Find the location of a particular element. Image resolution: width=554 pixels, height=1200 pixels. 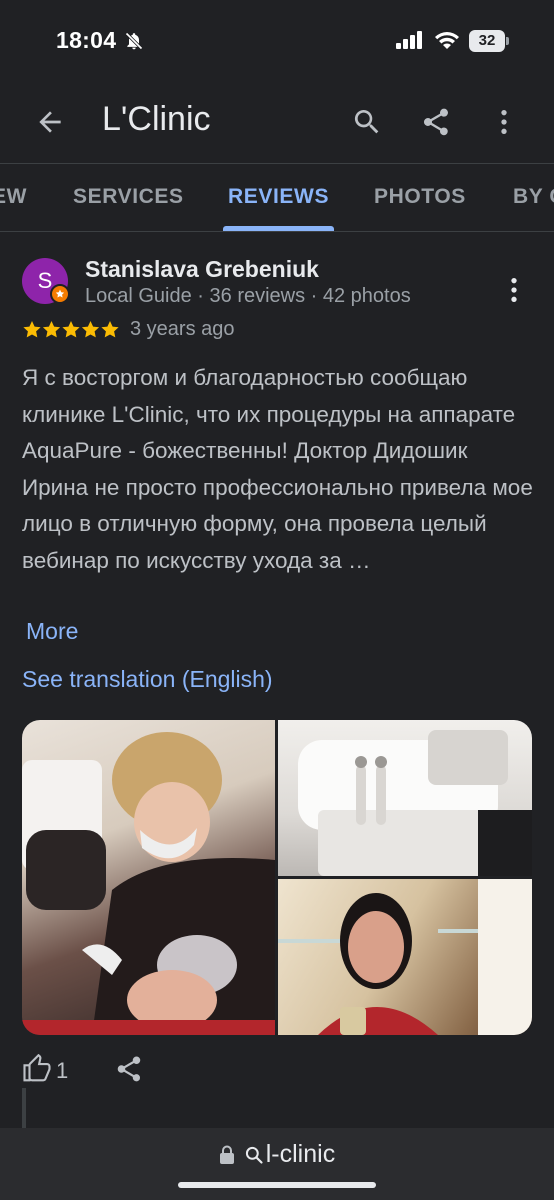

status-bar: 18:04 32 is located at coordinates (277, 40).